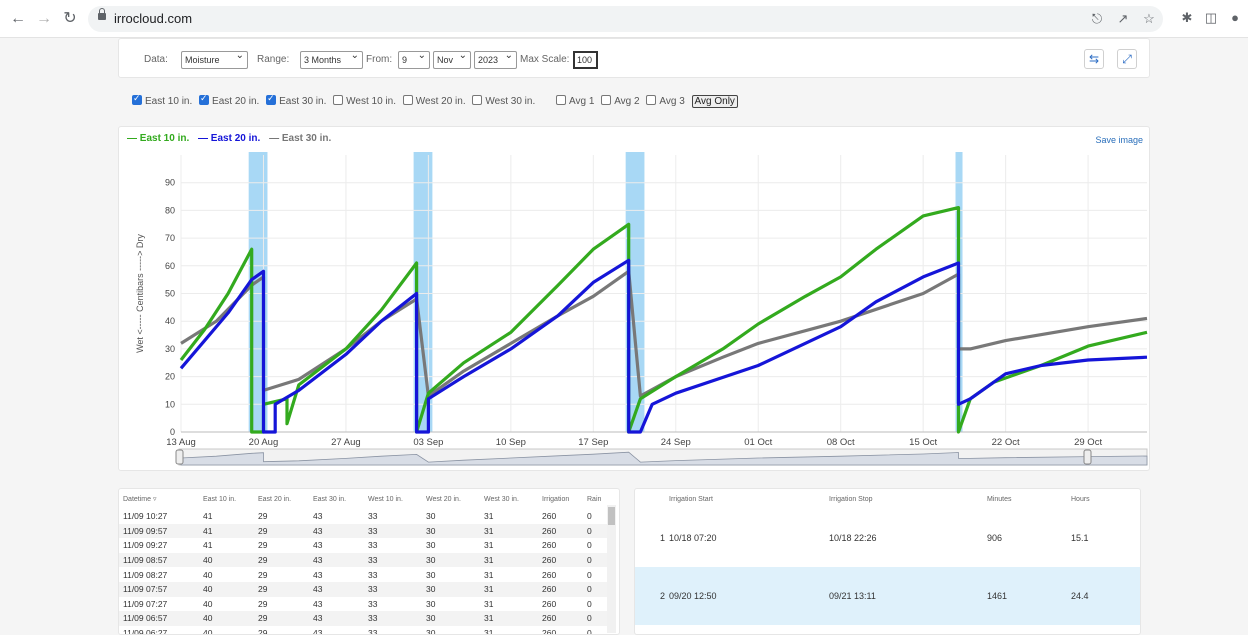 The image size is (1248, 635). What do you see at coordinates (665, 101) in the screenshot?
I see `toggle-avg-3: Avg 3` at bounding box center [665, 101].